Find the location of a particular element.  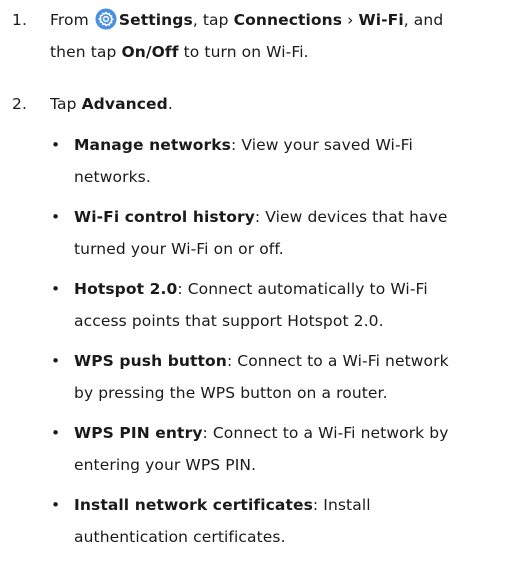

option-description: : Install is located at coordinates (341, 505).